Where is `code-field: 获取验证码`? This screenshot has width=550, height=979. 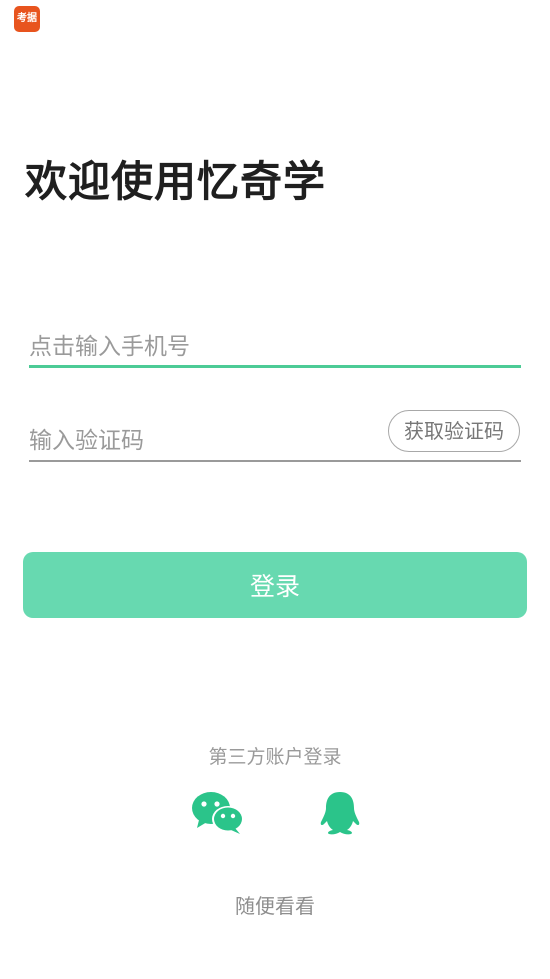
code-field: 获取验证码 is located at coordinates (275, 436).